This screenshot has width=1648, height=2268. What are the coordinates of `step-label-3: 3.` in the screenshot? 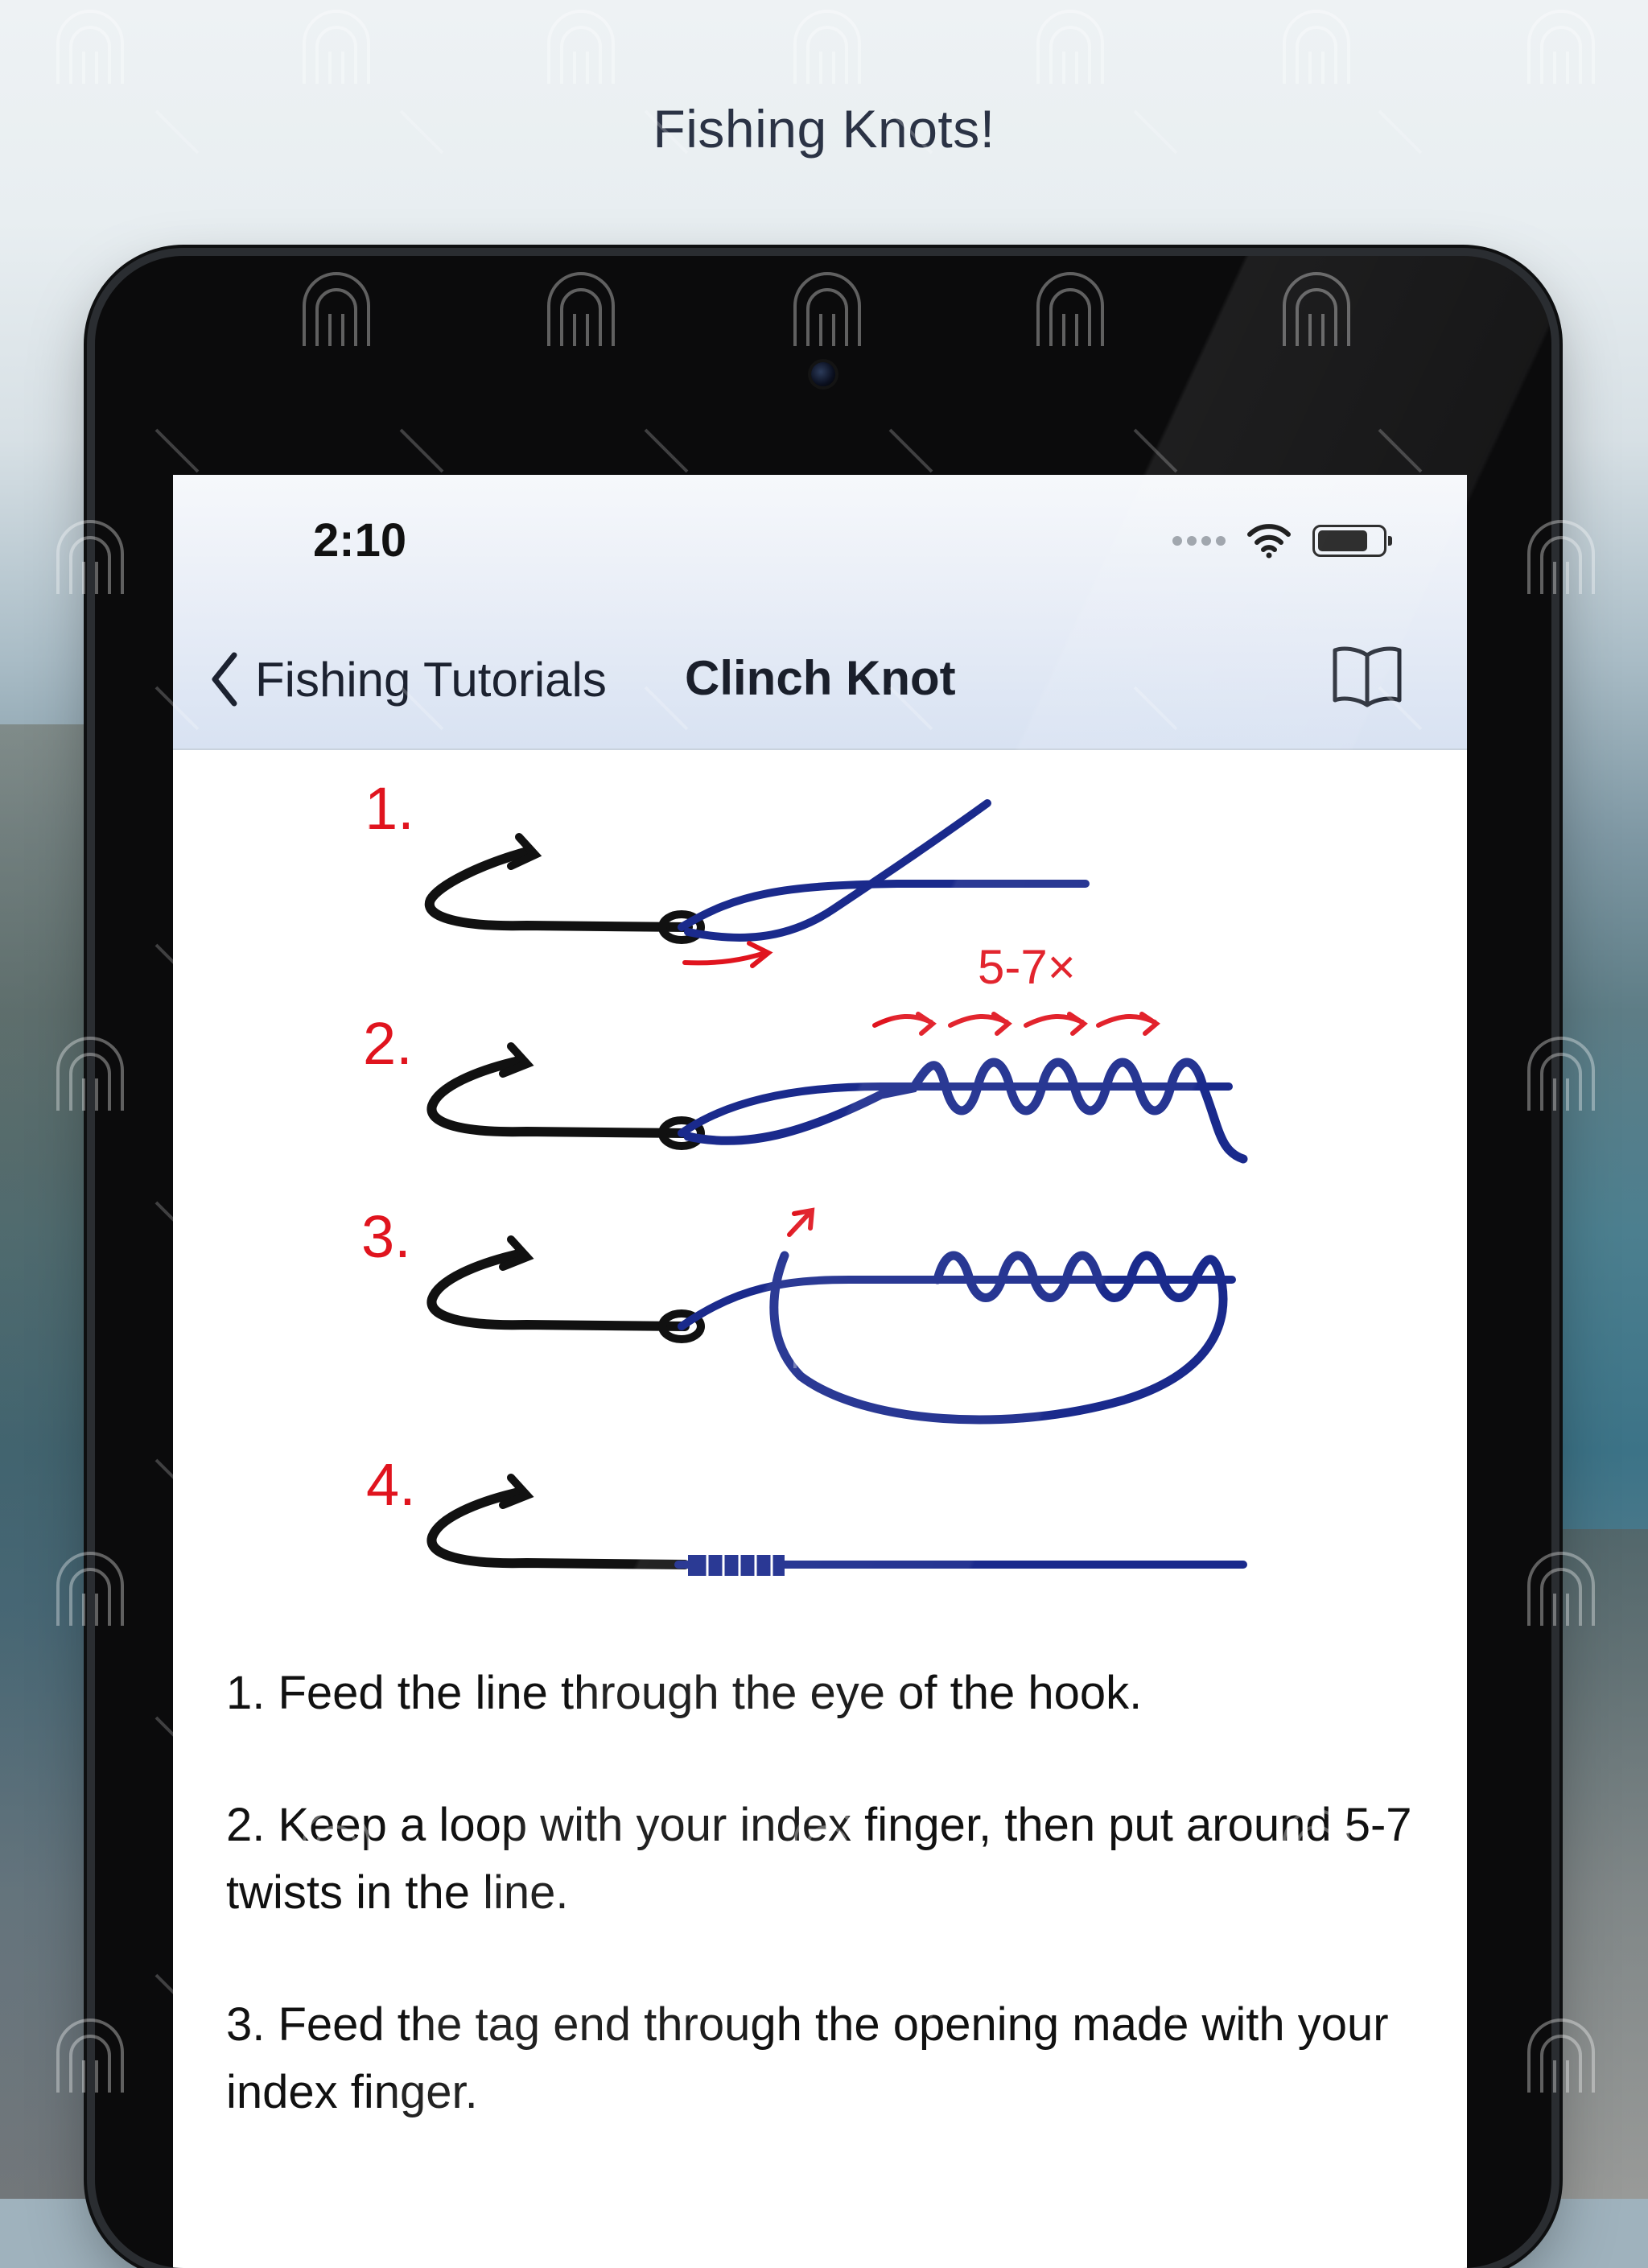 It's located at (386, 1236).